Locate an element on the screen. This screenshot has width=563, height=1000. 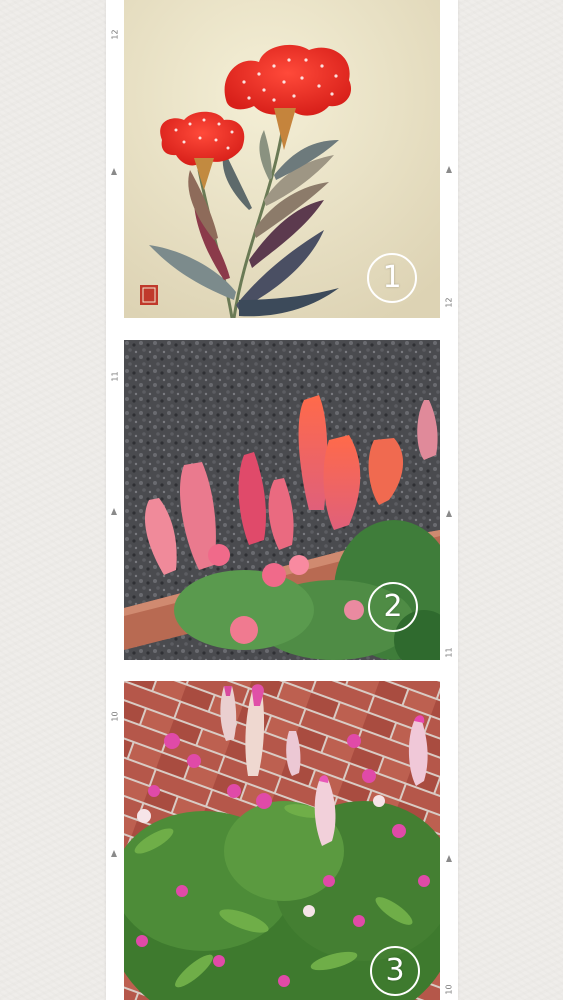
frame-number-right: 10 is located at coordinates (449, 989).